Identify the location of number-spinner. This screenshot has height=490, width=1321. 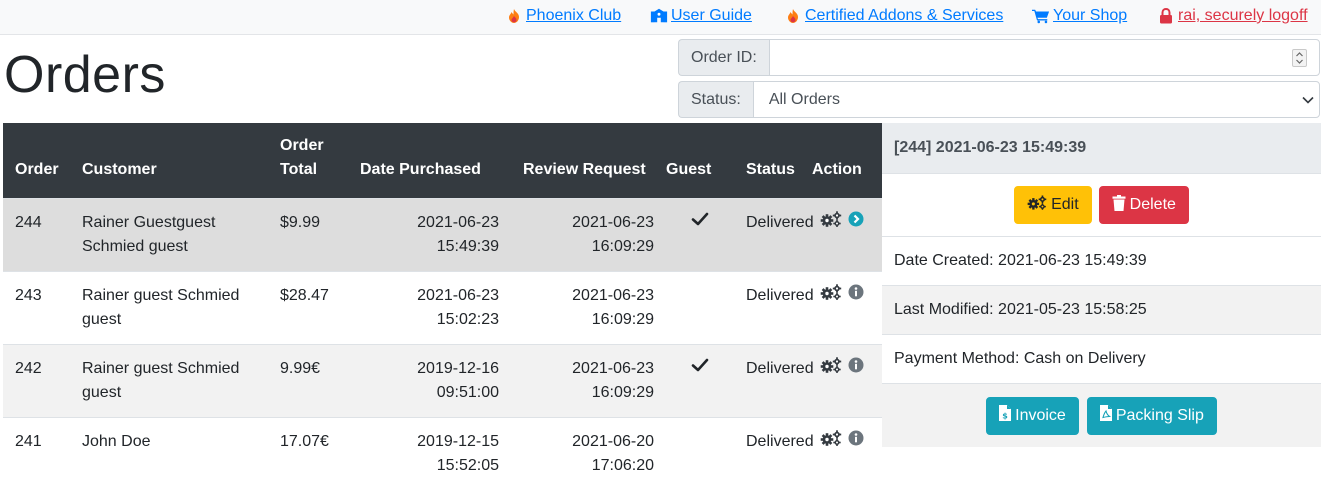
(1299, 58).